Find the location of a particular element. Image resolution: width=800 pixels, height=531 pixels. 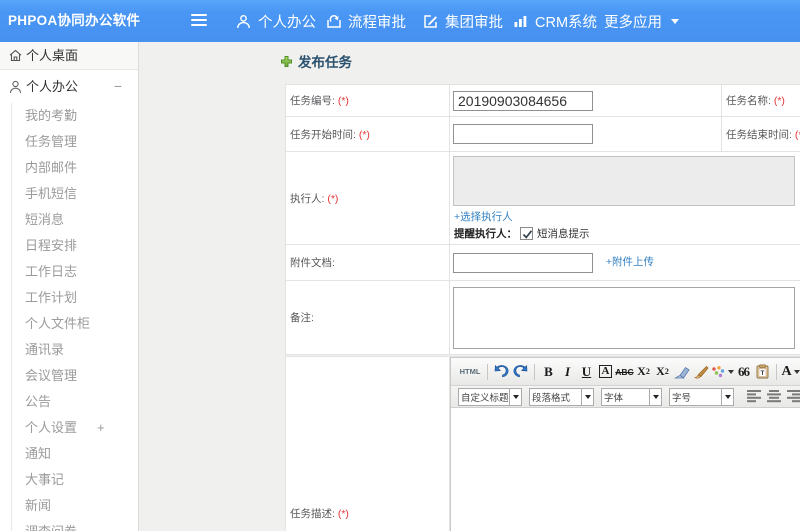

choose-executor-link: +选择执行人 is located at coordinates (627, 216).